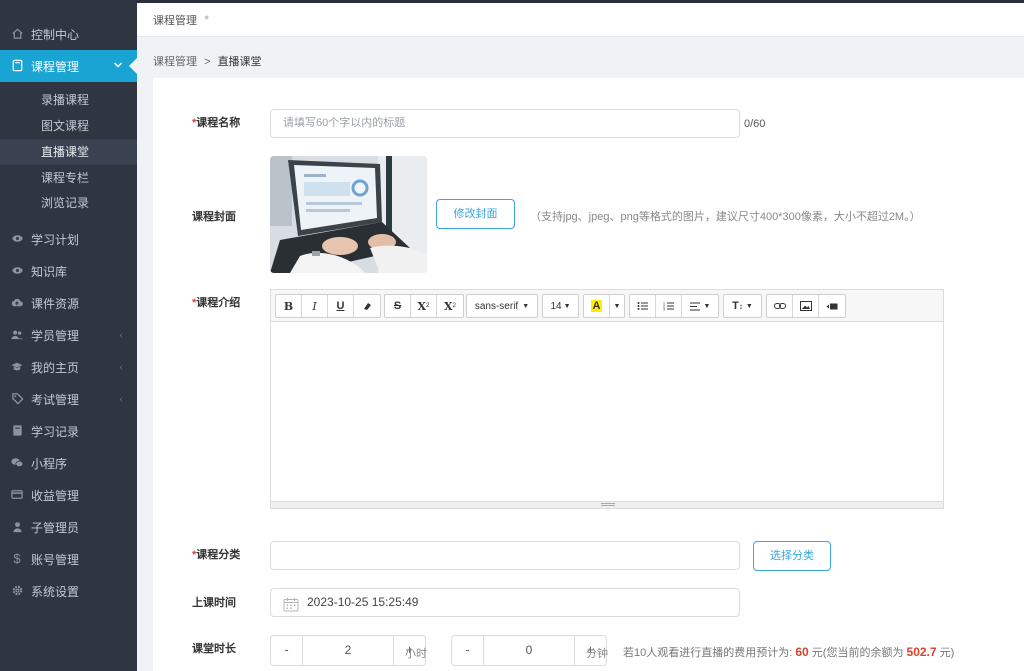 The height and width of the screenshot is (671, 1024). I want to click on sidebar-item-label: 课件资源, so click(55, 303).